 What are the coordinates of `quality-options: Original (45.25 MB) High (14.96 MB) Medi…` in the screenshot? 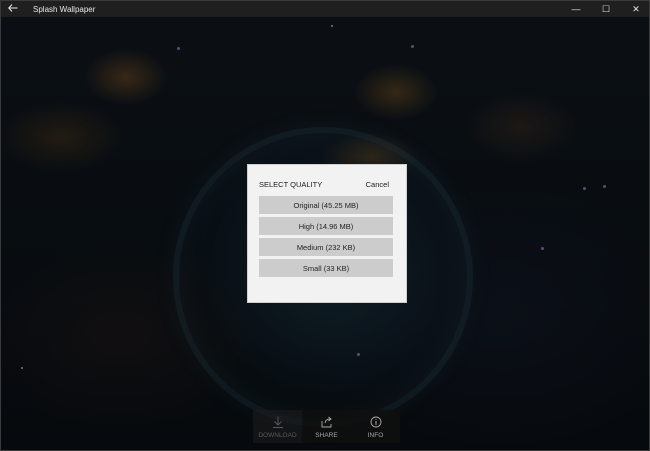 It's located at (326, 238).